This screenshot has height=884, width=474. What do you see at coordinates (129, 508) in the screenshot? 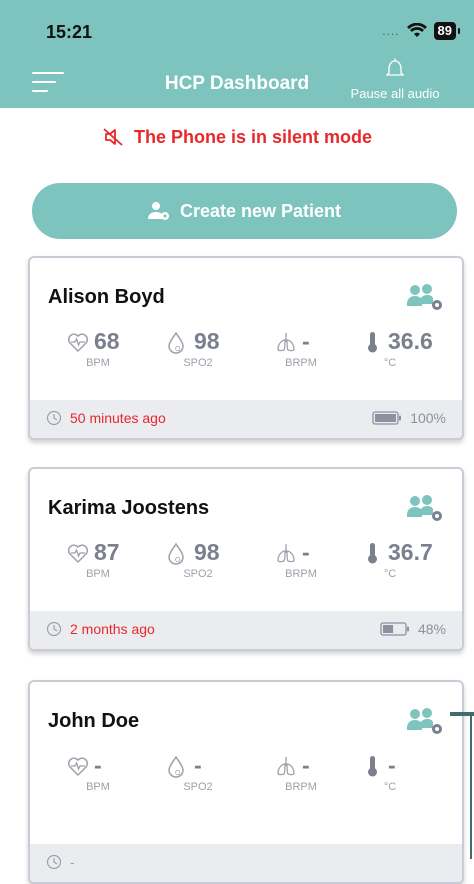
I see `patient-name: Karima Joostens` at bounding box center [129, 508].